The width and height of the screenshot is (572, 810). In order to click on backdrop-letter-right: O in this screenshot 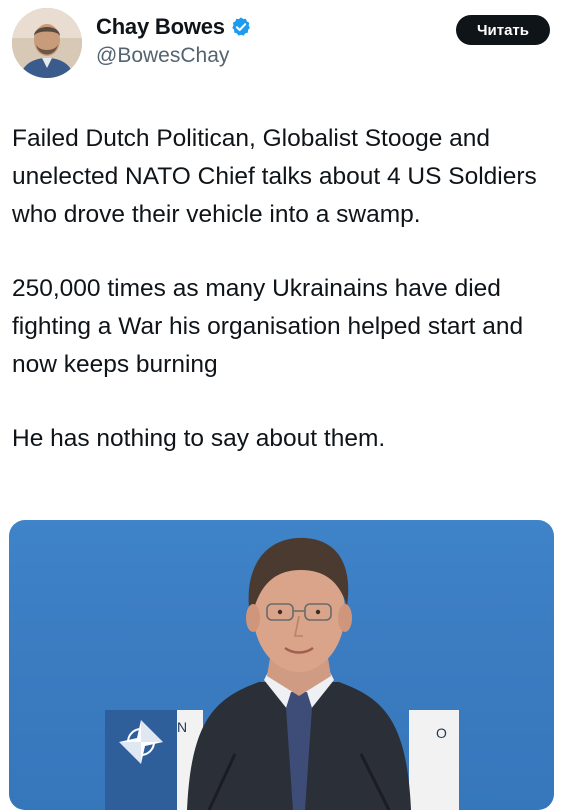, I will do `click(441, 733)`.